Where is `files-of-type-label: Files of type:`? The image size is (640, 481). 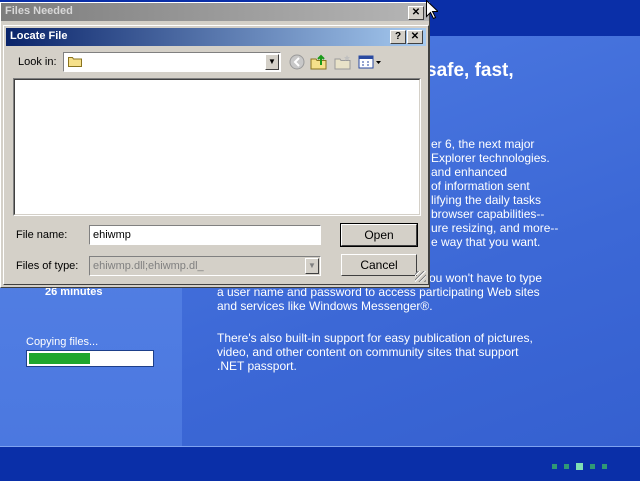 files-of-type-label: Files of type: is located at coordinates (47, 266).